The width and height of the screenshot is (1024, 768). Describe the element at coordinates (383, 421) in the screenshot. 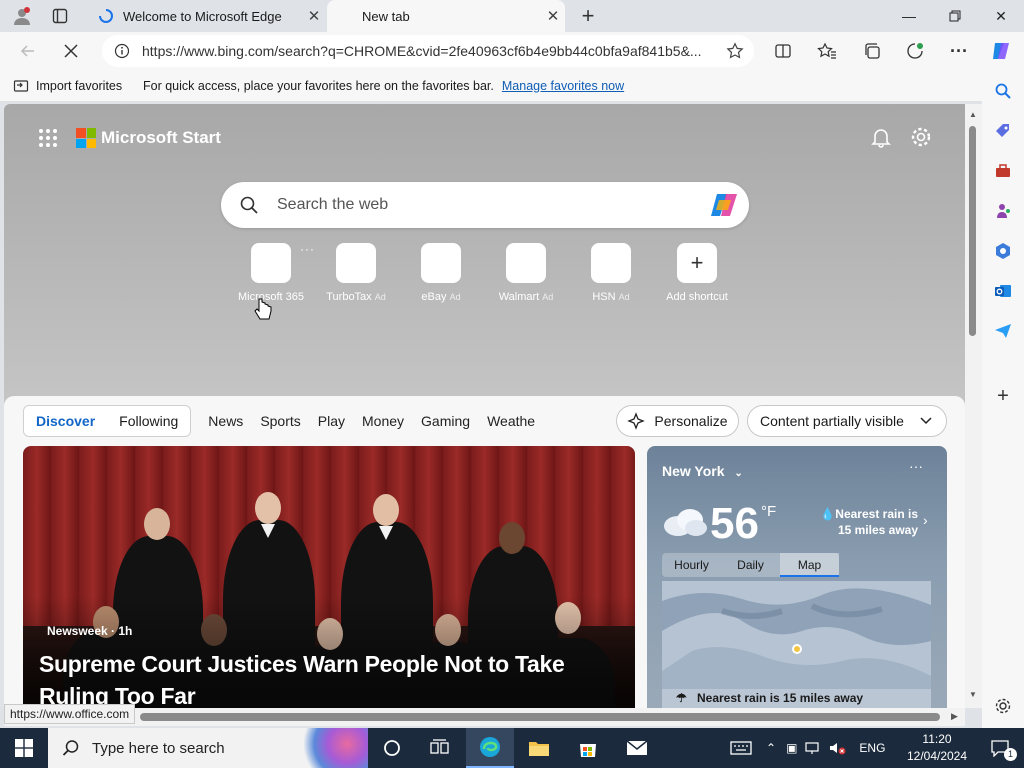

I see `tab-money: Money` at that location.